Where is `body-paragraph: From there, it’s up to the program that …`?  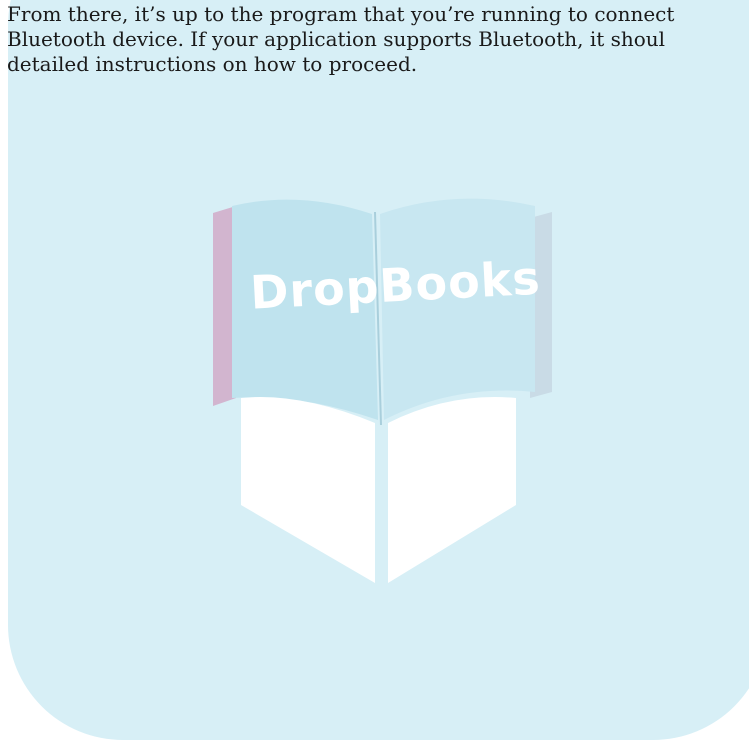 body-paragraph: From there, it’s up to the program that … is located at coordinates (378, 39).